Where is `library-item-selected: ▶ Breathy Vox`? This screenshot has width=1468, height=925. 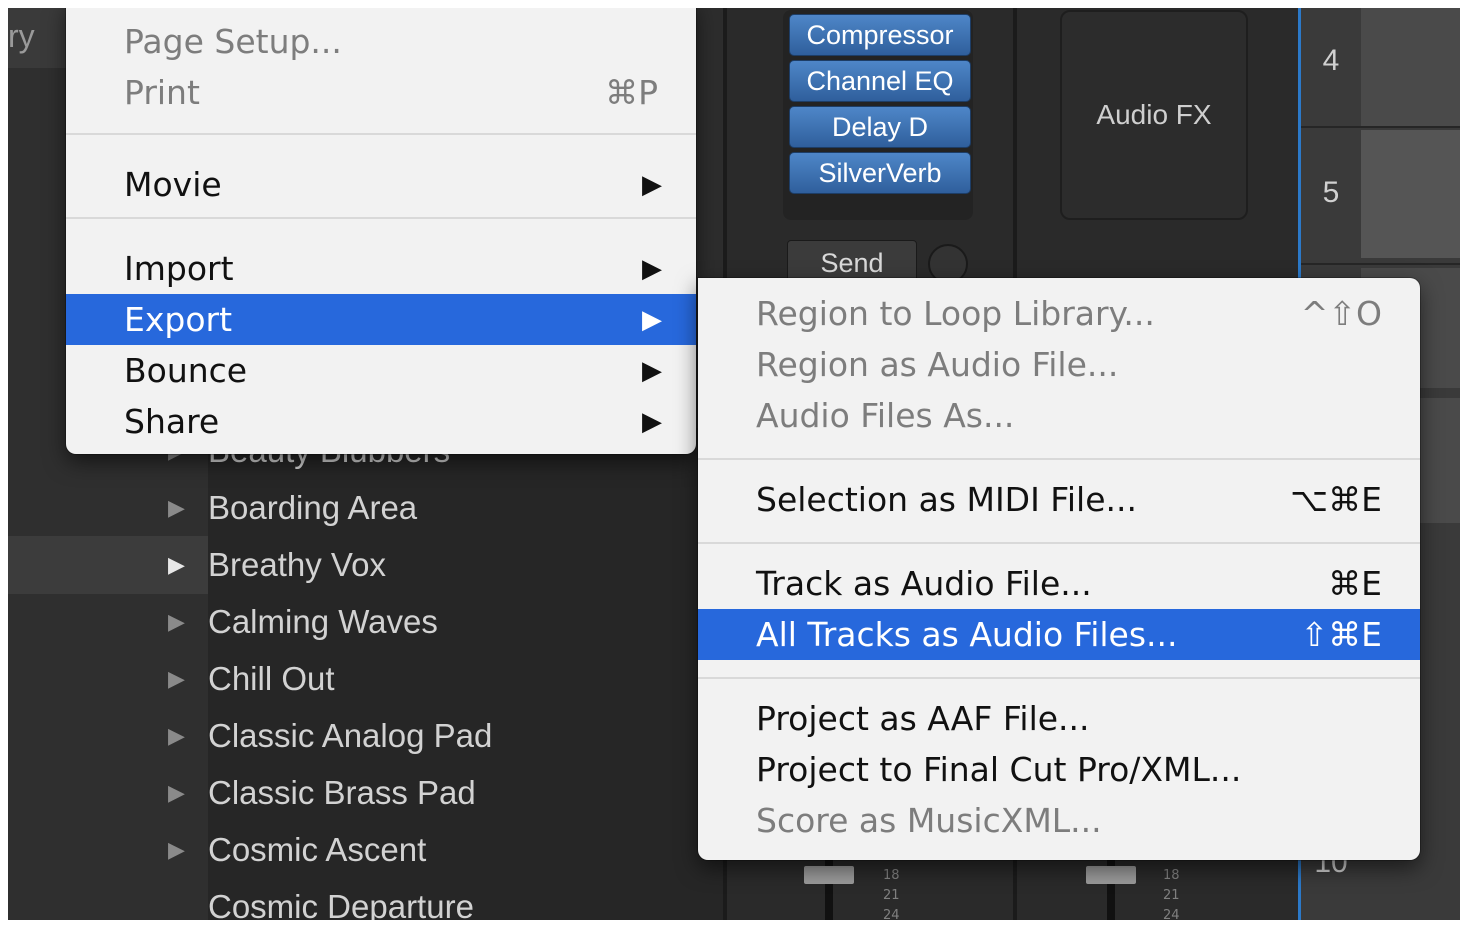
library-item-selected: ▶ Breathy Vox is located at coordinates (277, 565).